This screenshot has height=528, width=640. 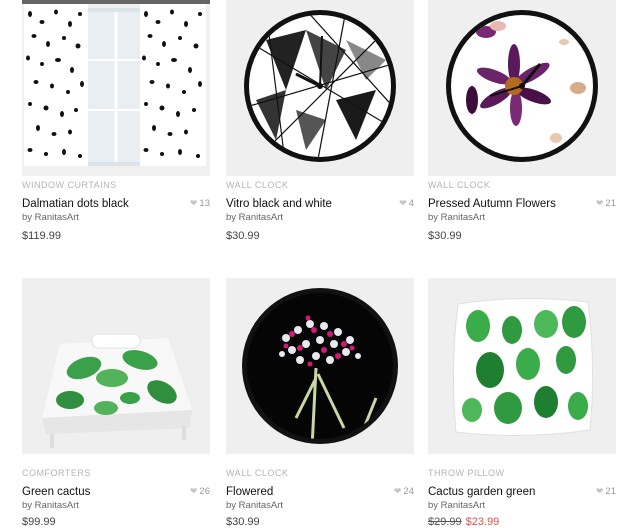 What do you see at coordinates (279, 204) in the screenshot?
I see `product-title: Vitro black and white` at bounding box center [279, 204].